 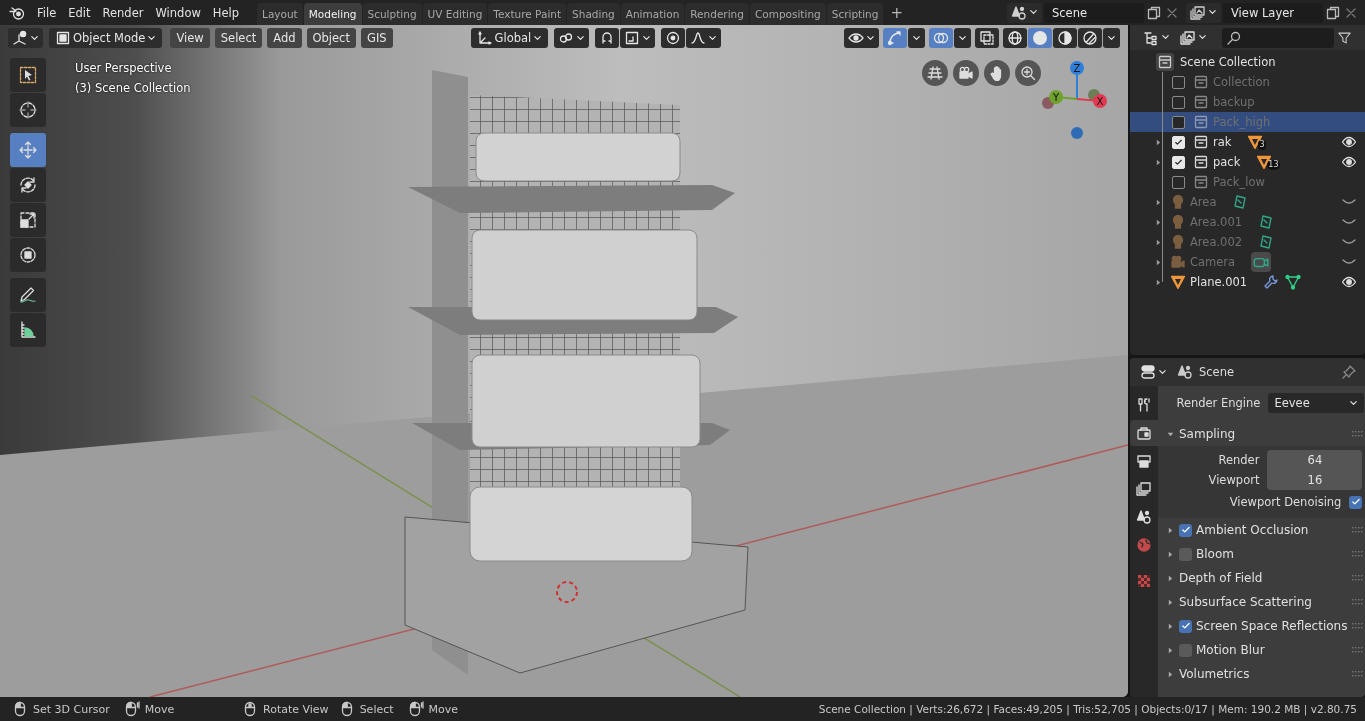 I want to click on overlay-icon, so click(x=941, y=38).